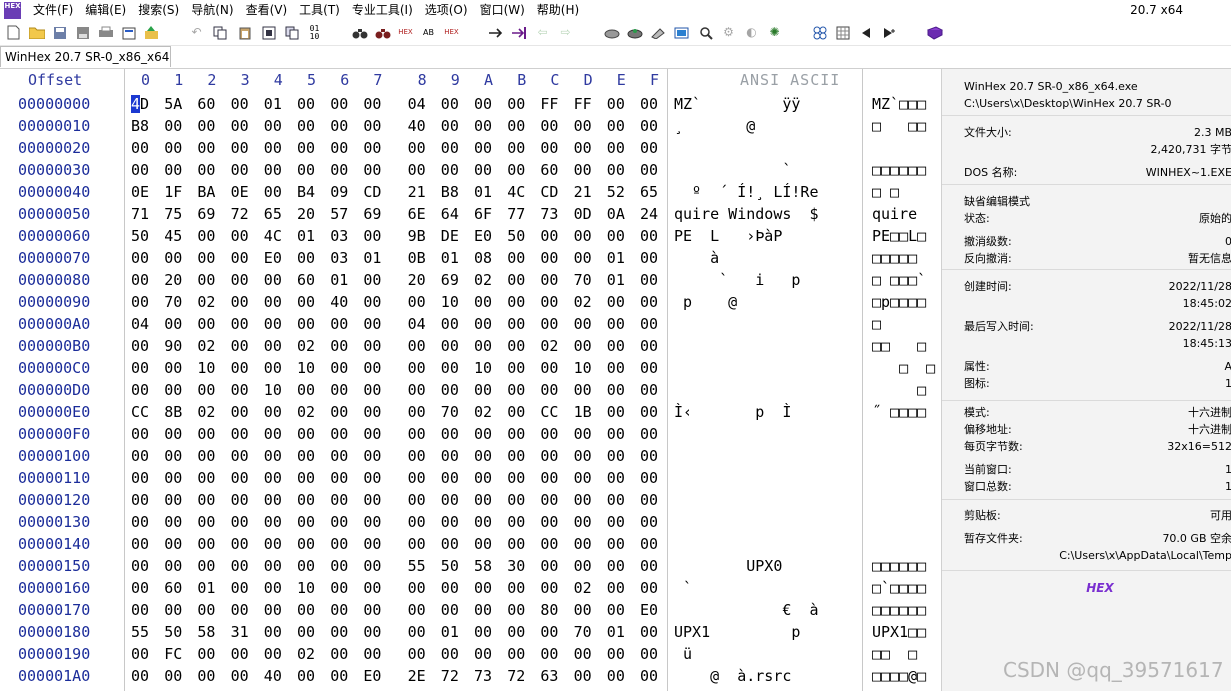 The image size is (1231, 691). What do you see at coordinates (151, 32) in the screenshot?
I see `open-disk-icon` at bounding box center [151, 32].